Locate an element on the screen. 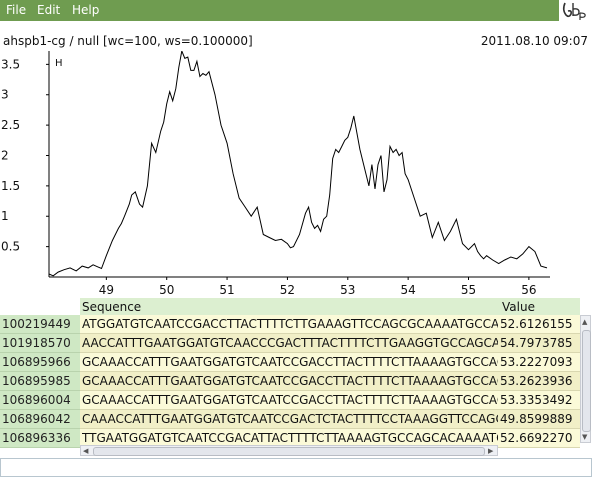 Image resolution: width=592 pixels, height=477 pixels. x-tick-label: 50 is located at coordinates (166, 290).